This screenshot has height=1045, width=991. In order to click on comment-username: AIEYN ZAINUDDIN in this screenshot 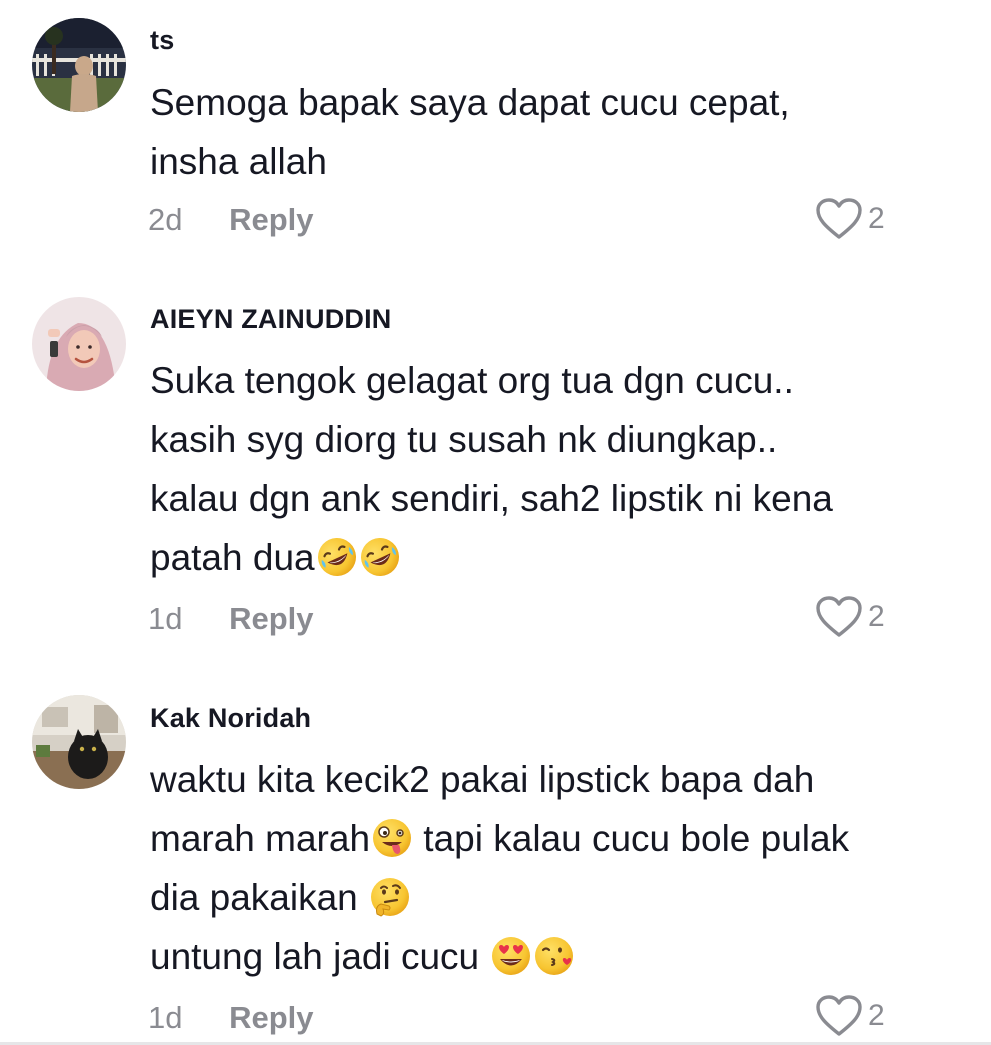, I will do `click(271, 319)`.